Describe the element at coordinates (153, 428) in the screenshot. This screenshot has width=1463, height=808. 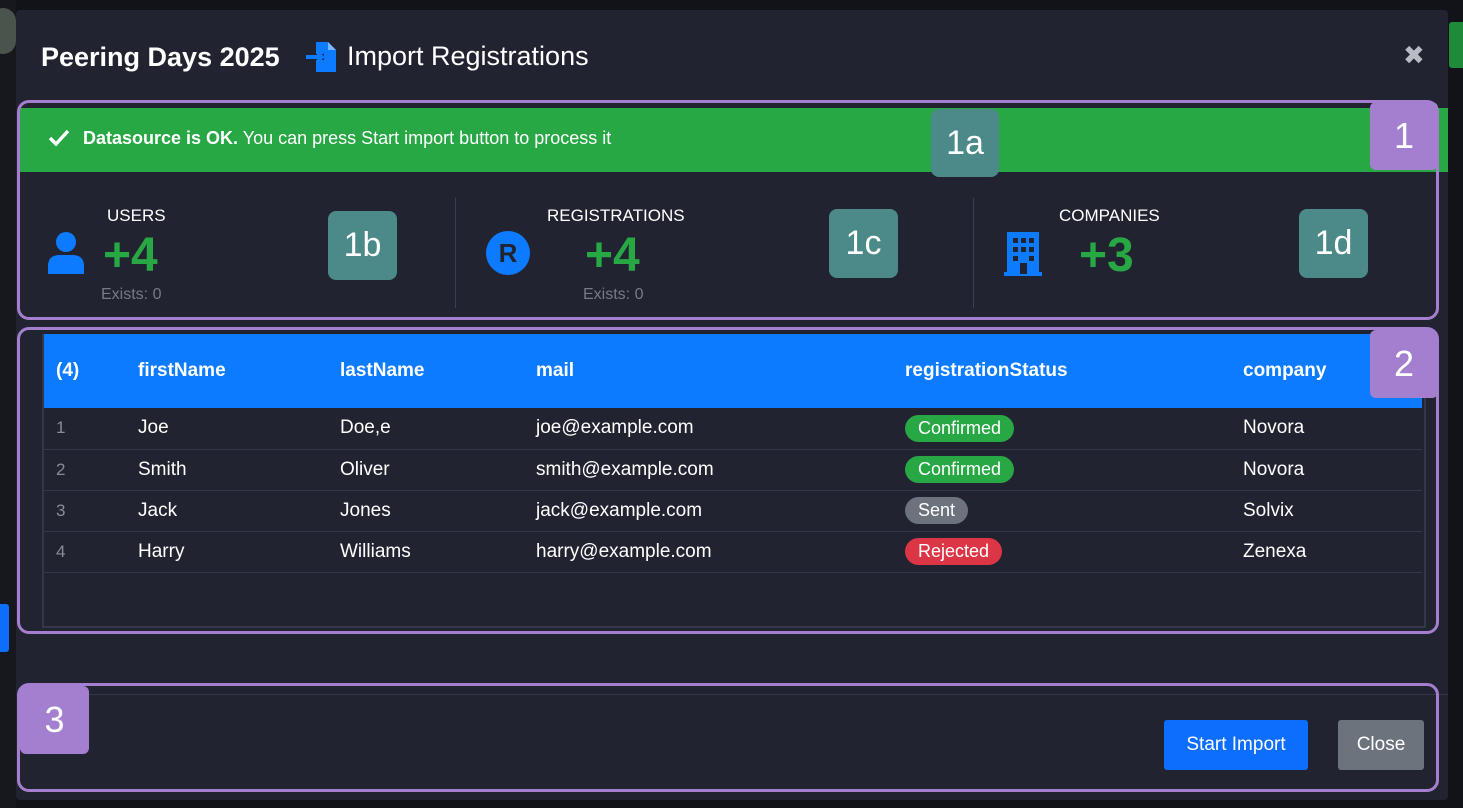
I see `cell-firstname: Joe` at that location.